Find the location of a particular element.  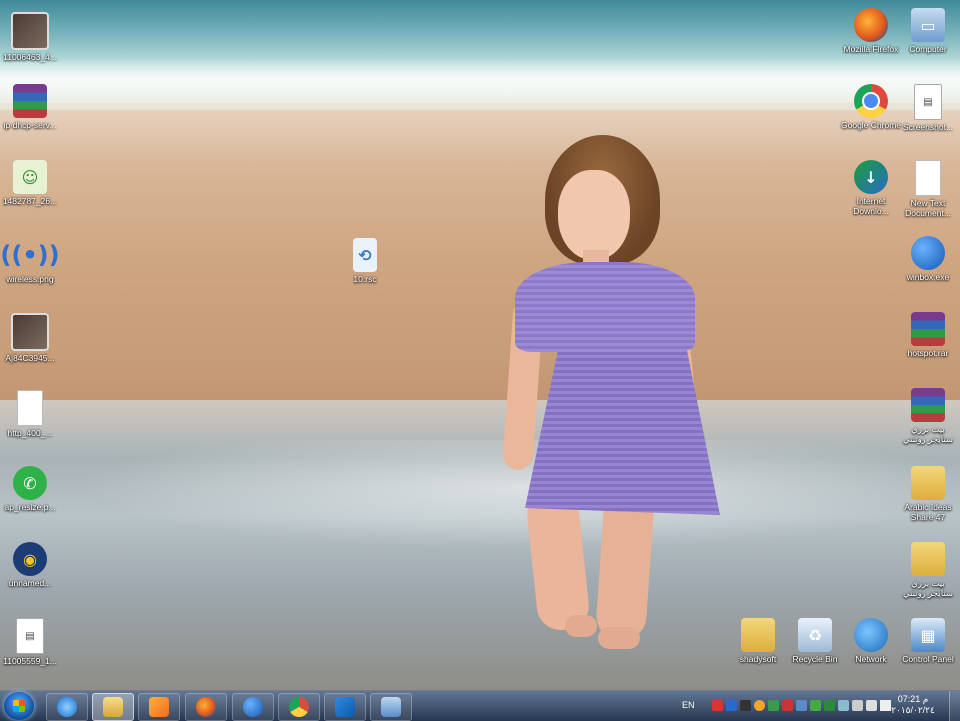

teamviewer-icon is located at coordinates (345, 707).